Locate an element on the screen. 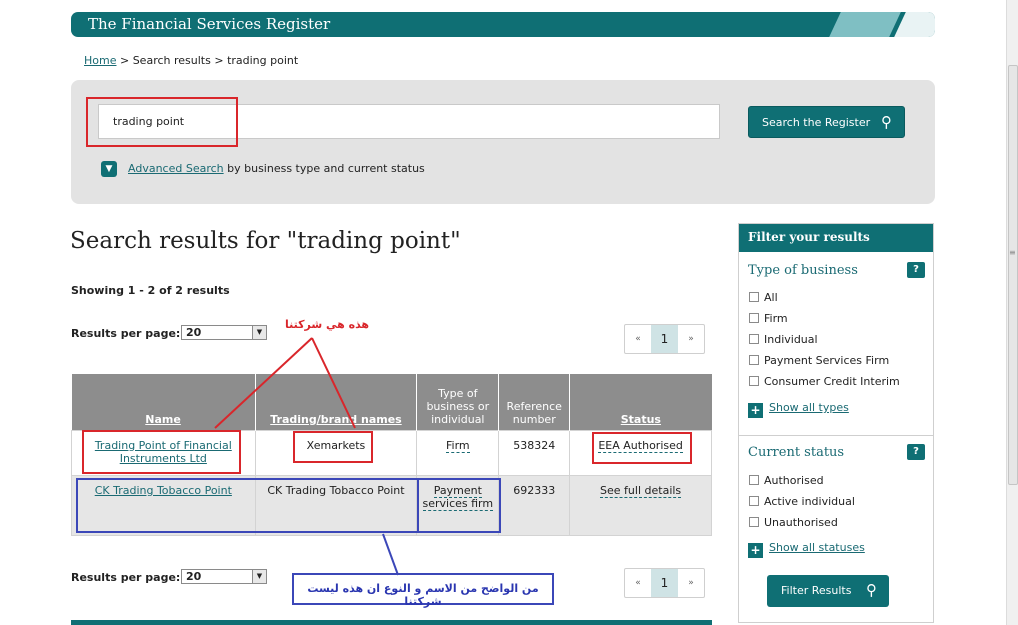 The image size is (1018, 625). checkbox-label: Unauthorised is located at coordinates (801, 522).